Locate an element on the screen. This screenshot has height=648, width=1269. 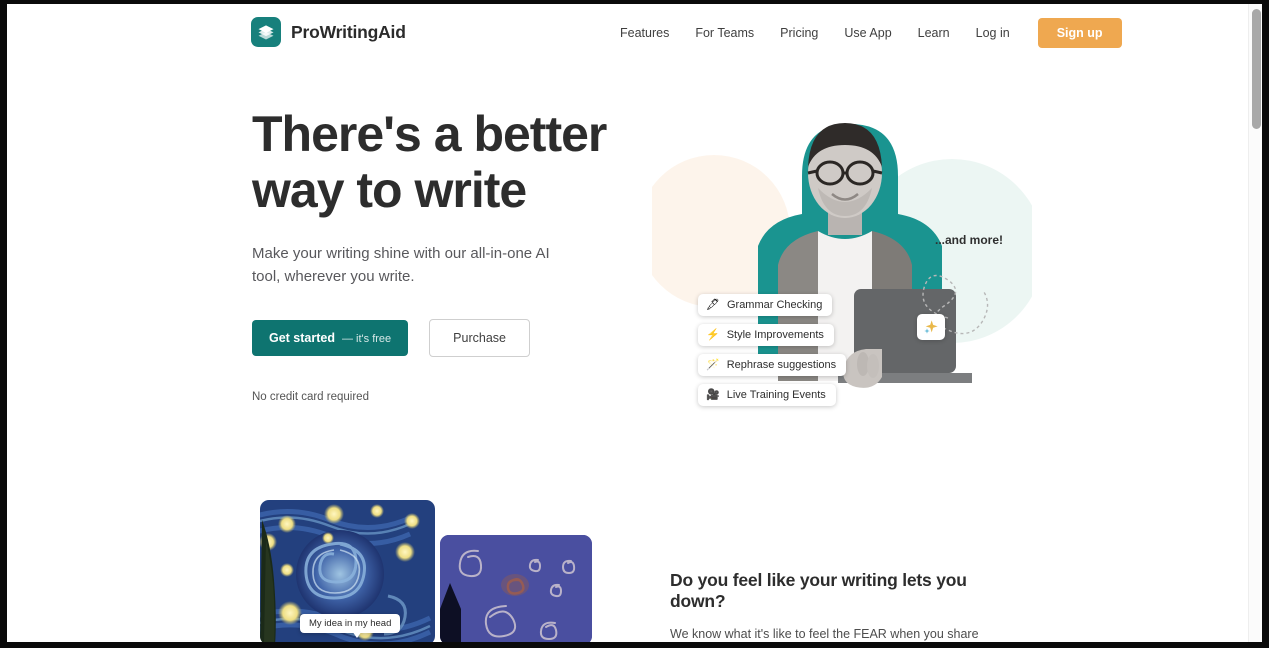
quill-pen-icon: 🖋 is located at coordinates (713, 304).